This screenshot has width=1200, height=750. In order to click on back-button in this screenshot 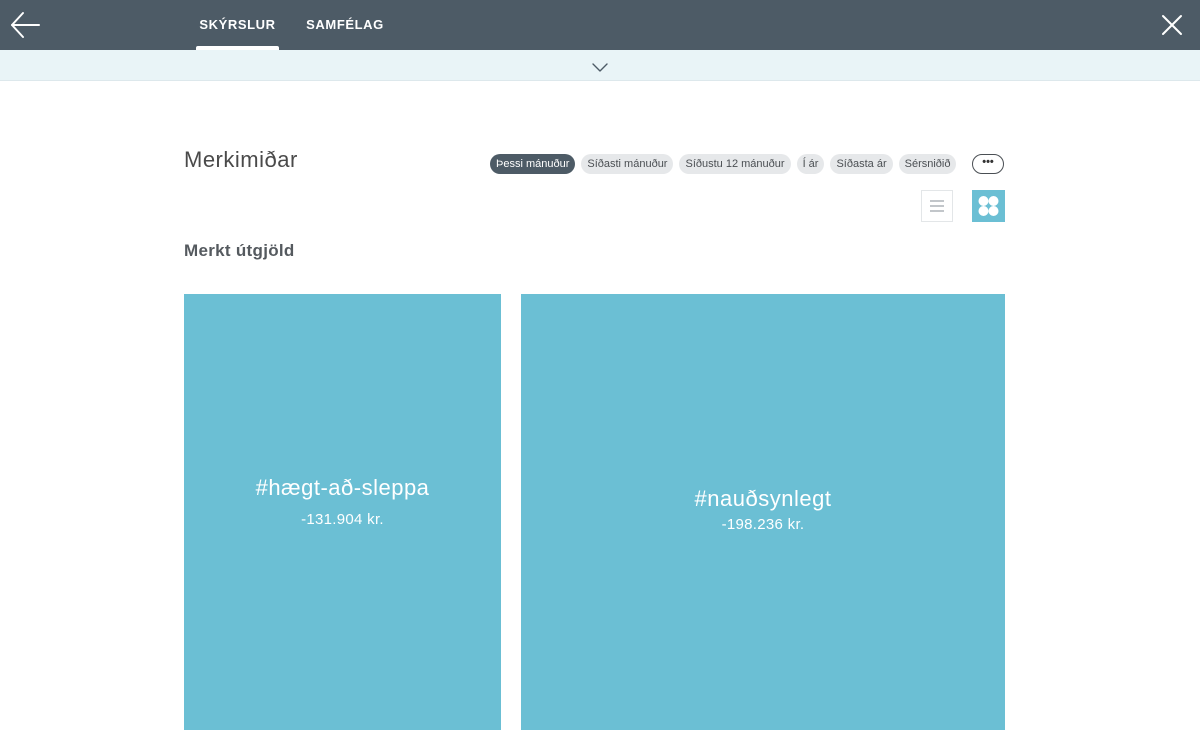, I will do `click(26, 25)`.